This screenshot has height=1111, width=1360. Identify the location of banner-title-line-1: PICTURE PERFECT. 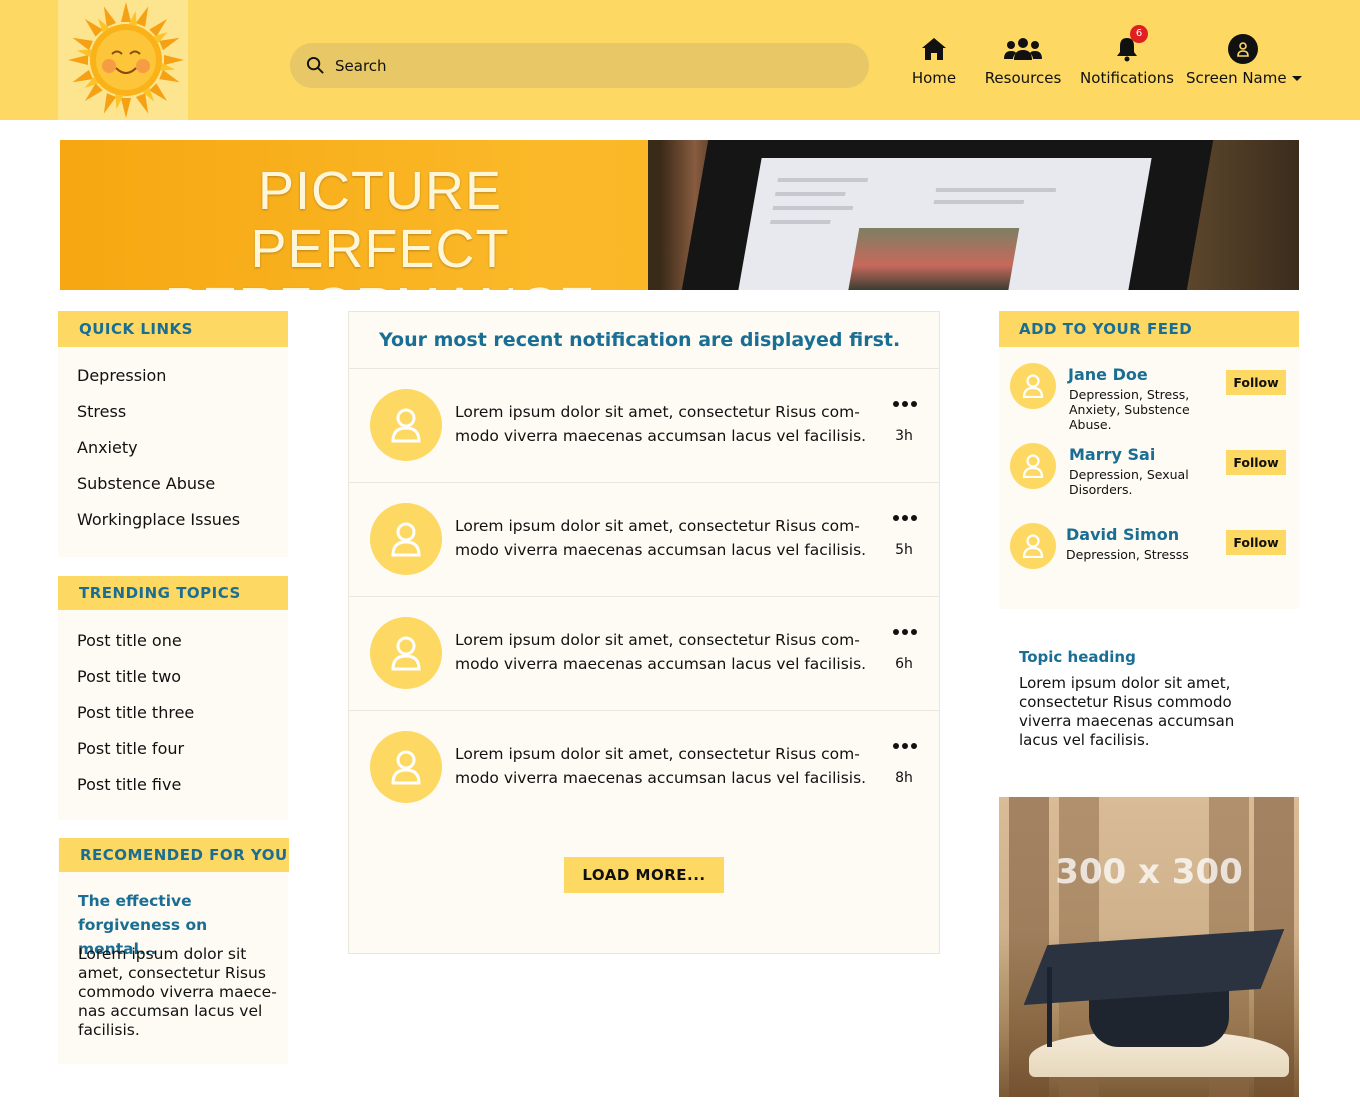
(380, 220).